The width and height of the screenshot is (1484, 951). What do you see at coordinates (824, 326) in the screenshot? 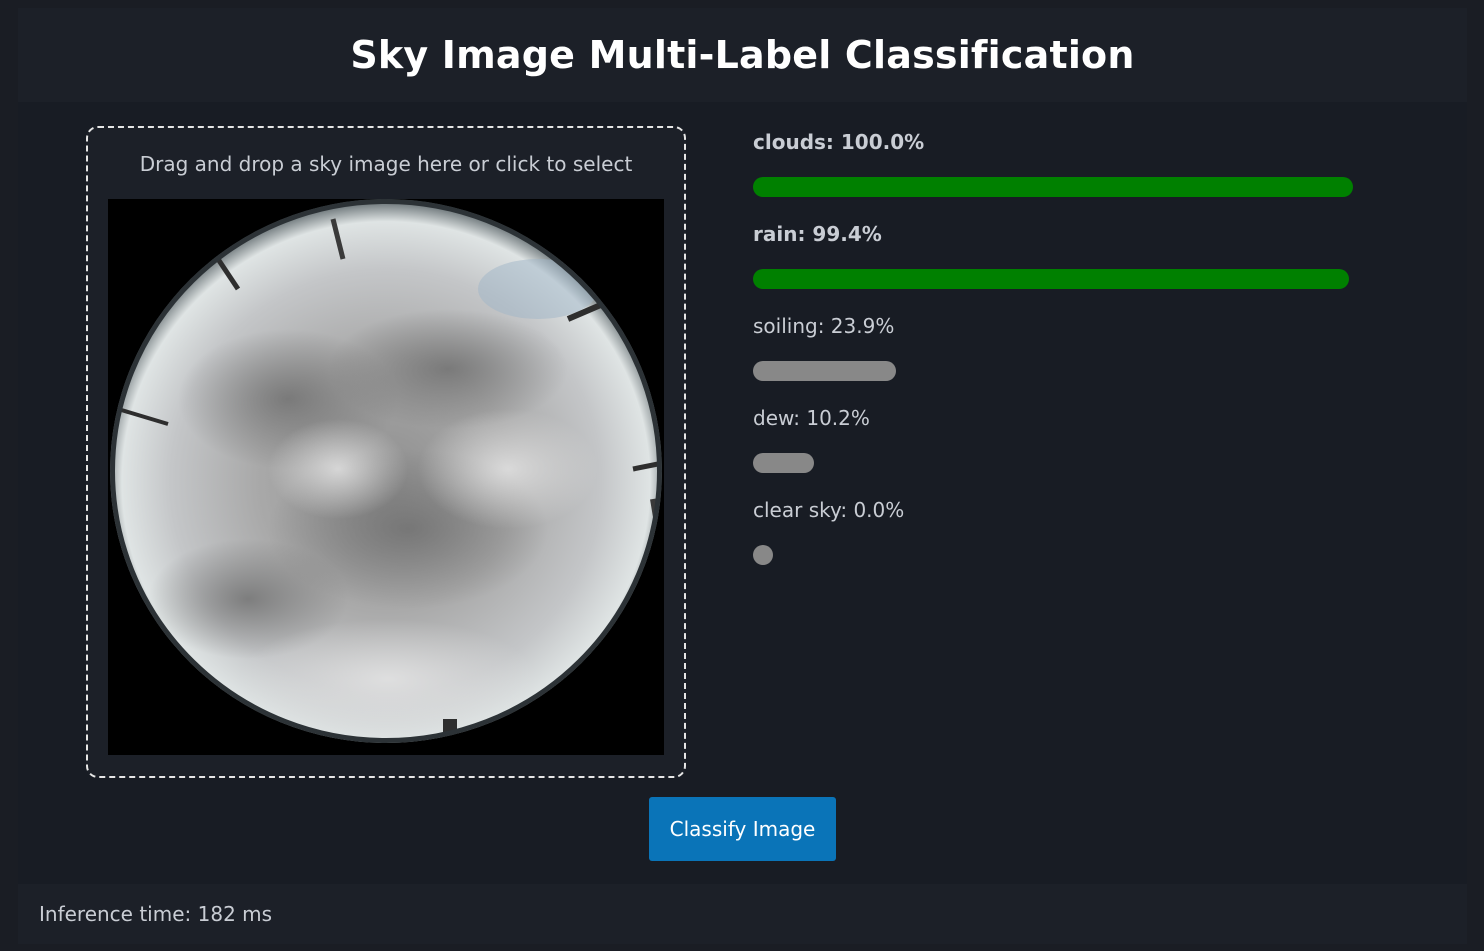
I see `result-label: soiling: 23.9%` at bounding box center [824, 326].